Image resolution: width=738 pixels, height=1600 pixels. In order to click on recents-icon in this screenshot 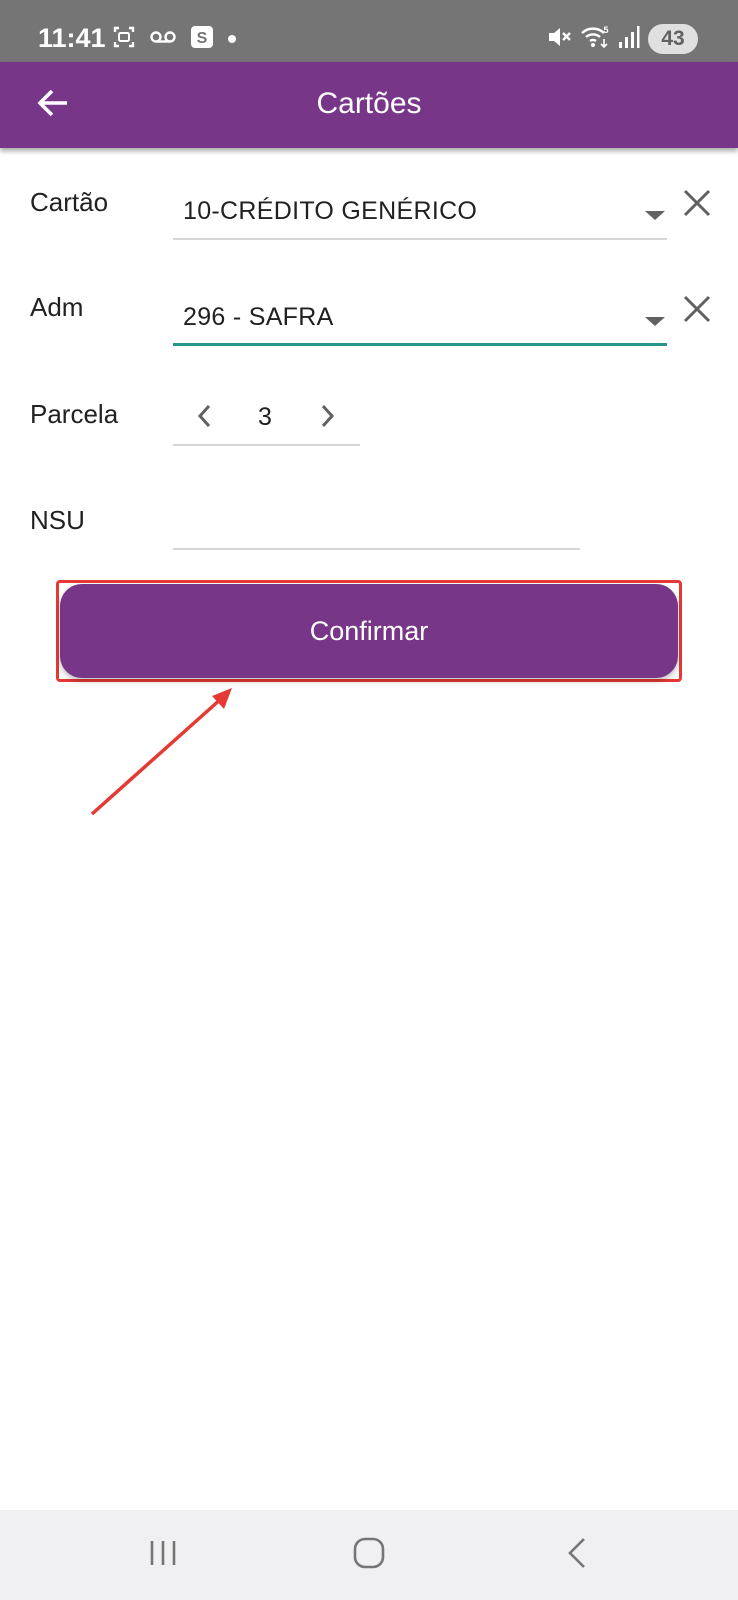, I will do `click(163, 1555)`.